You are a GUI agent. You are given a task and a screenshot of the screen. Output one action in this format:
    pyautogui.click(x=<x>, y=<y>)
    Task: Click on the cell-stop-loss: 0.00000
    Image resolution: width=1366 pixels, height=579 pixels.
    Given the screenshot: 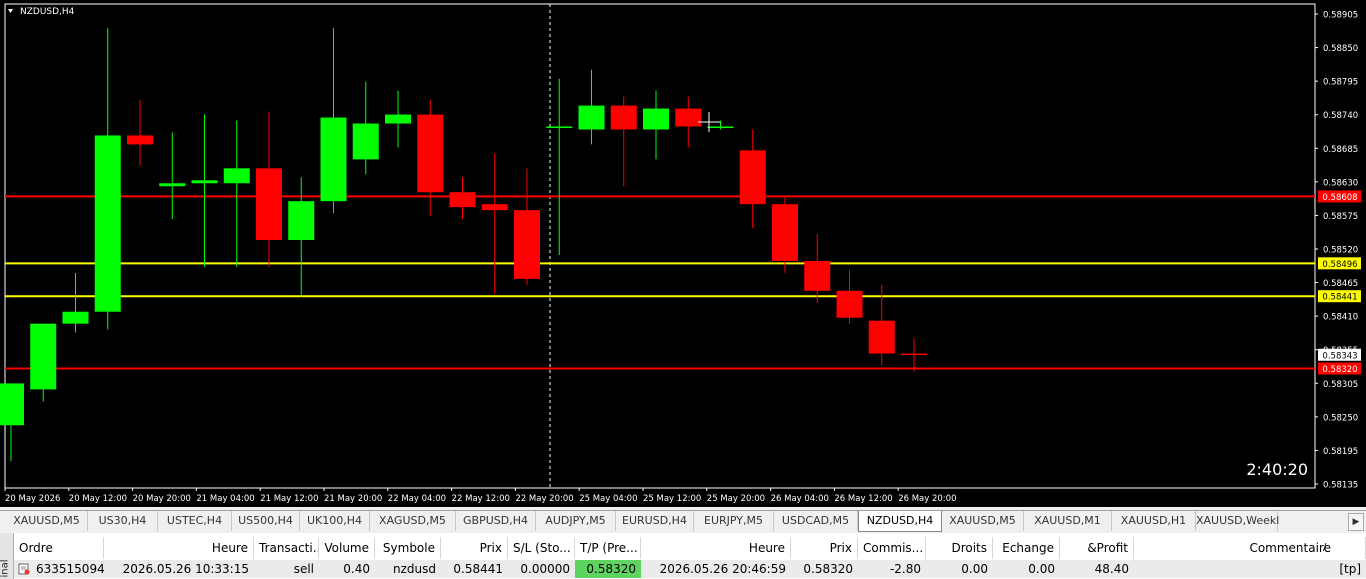 What is the action you would take?
    pyautogui.click(x=545, y=569)
    